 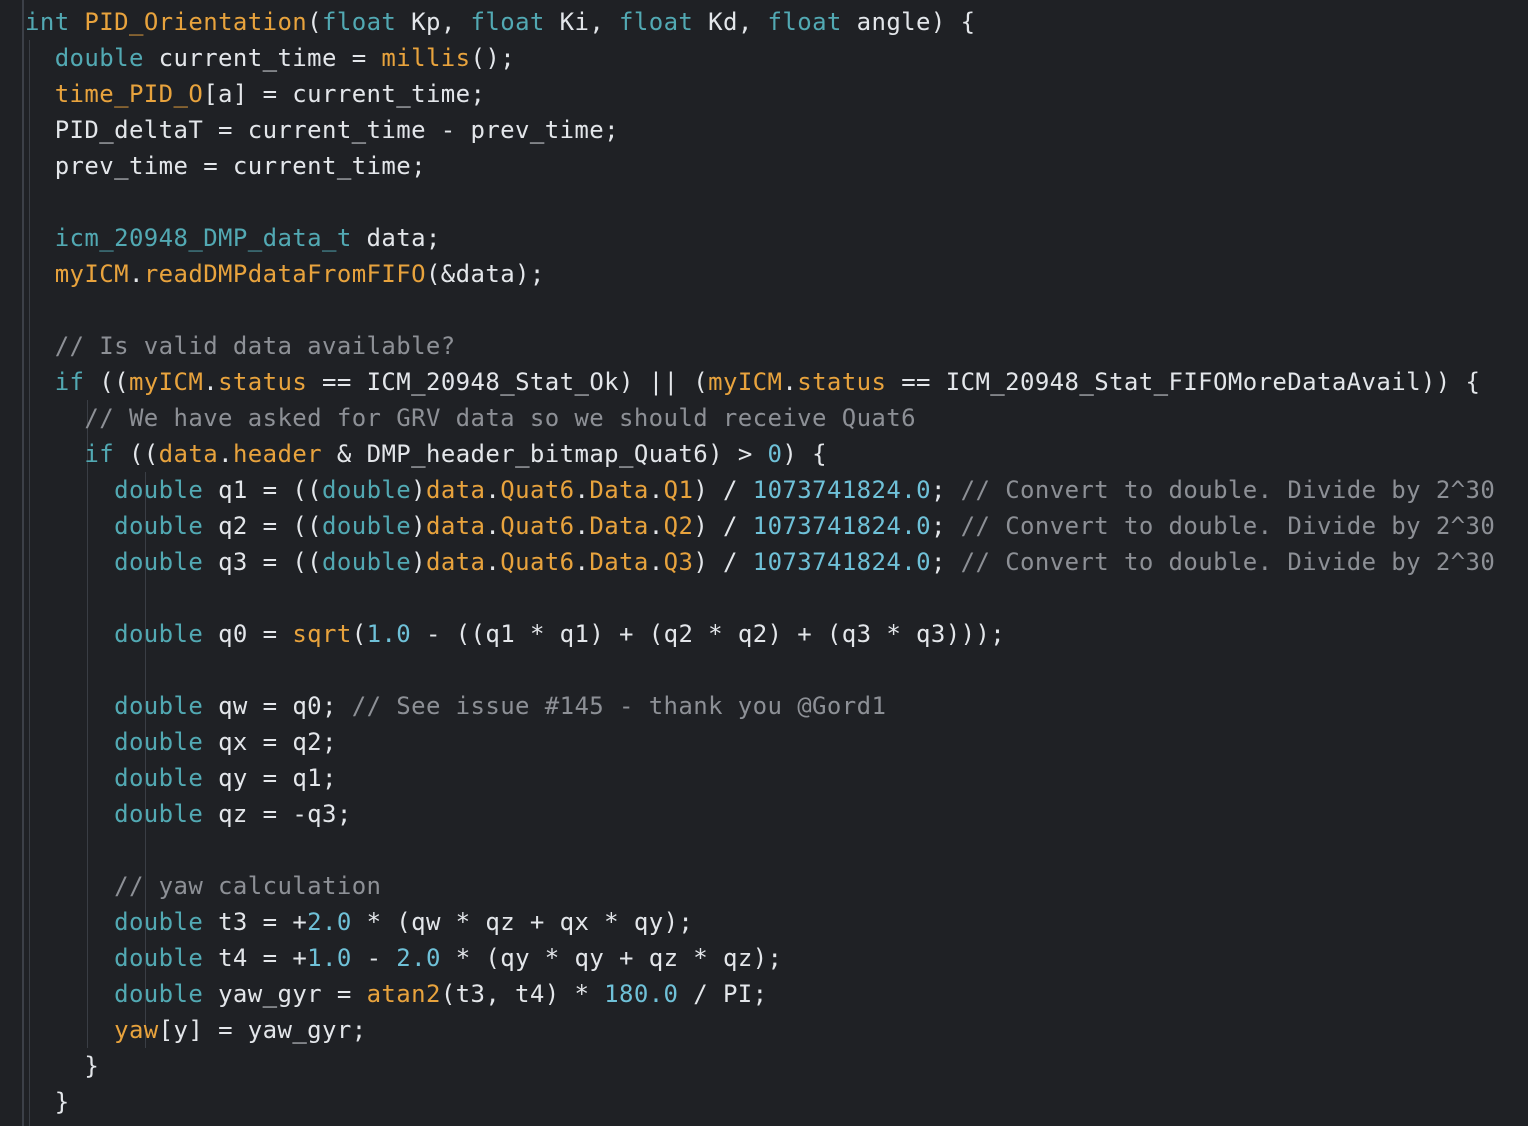 I want to click on code-token: Q3, so click(x=678, y=562).